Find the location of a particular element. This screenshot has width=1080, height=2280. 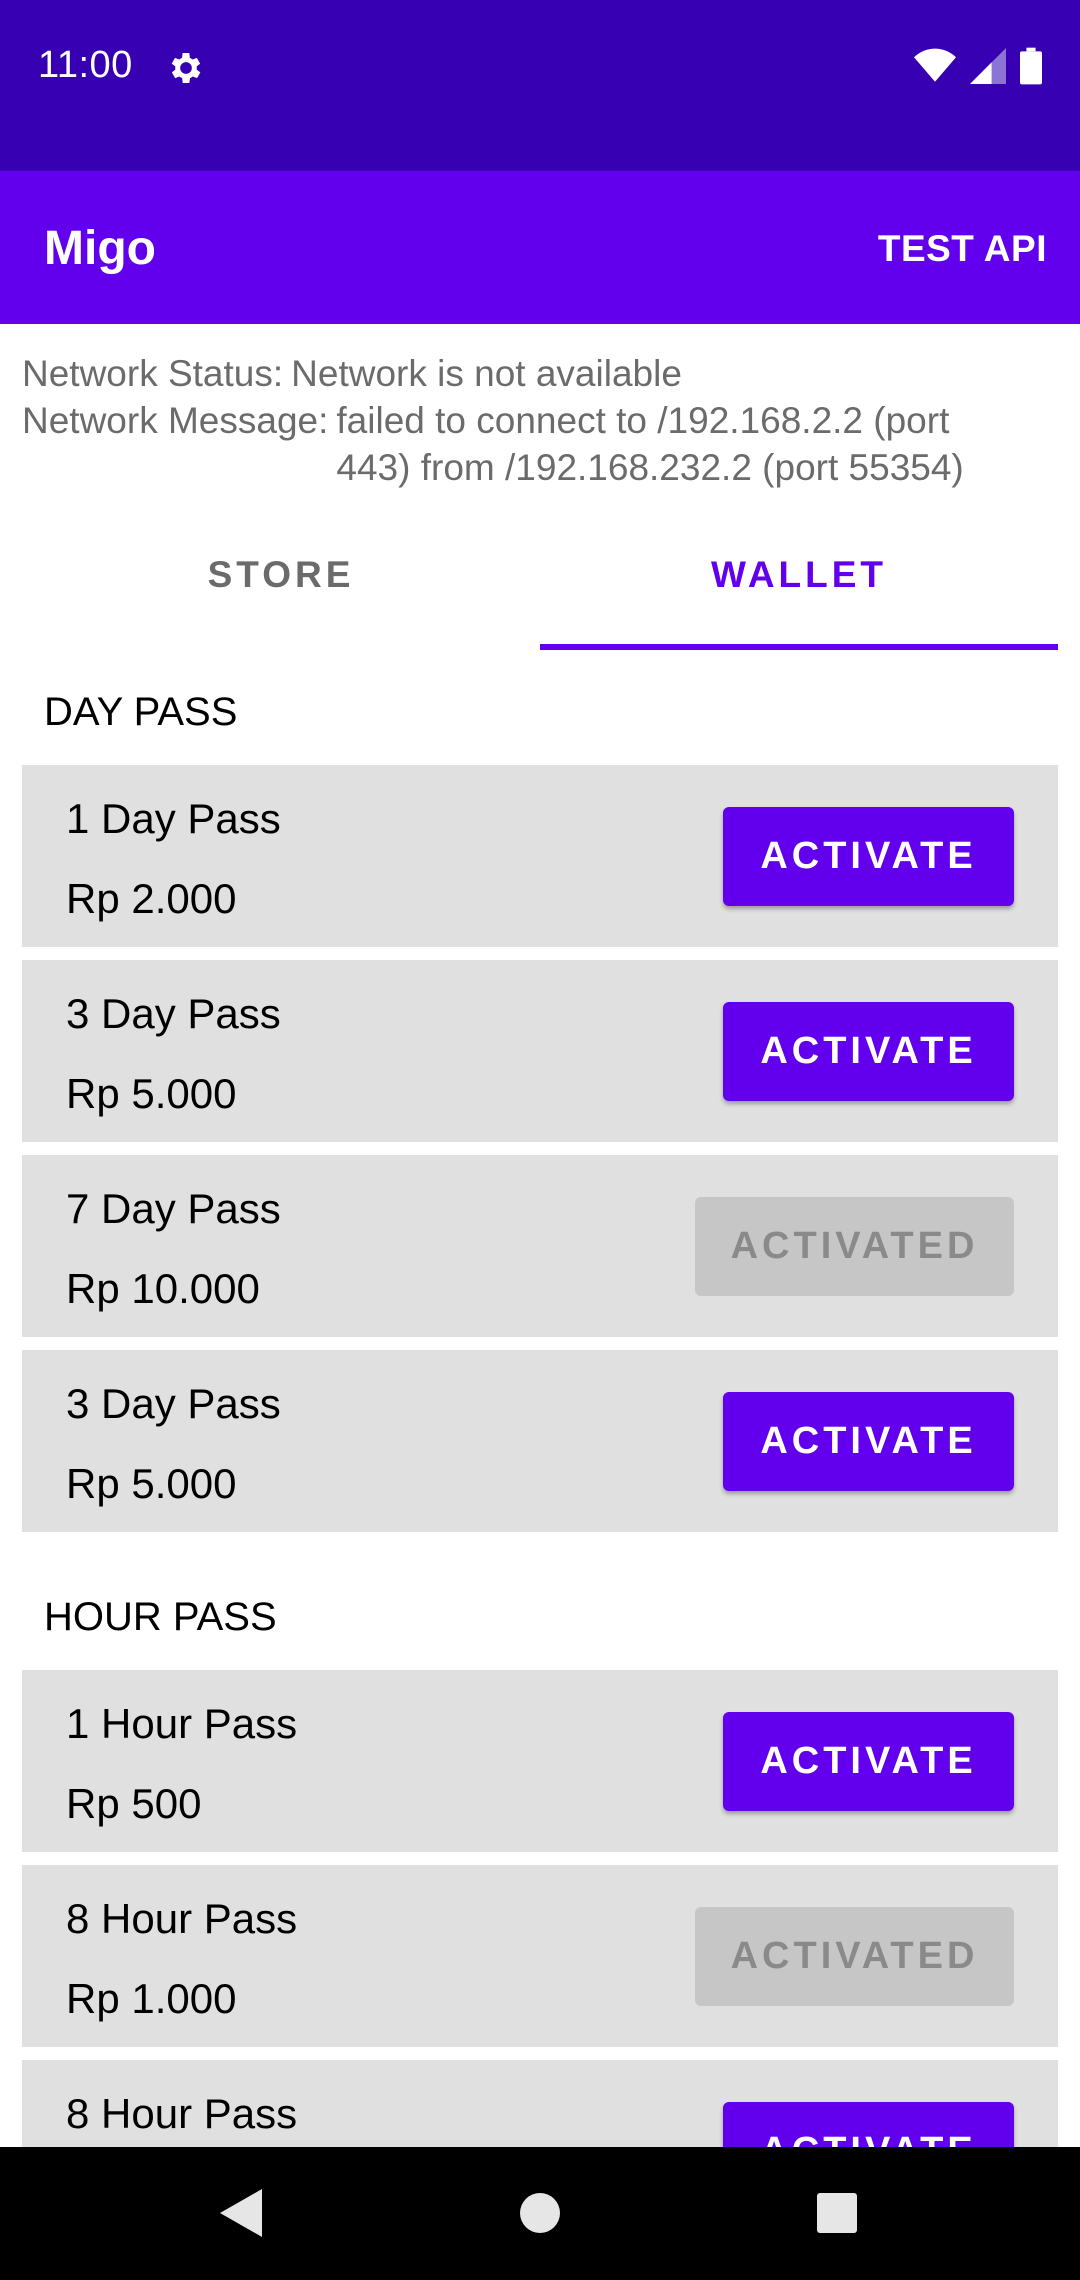

network-status-value: Network is not available is located at coordinates (486, 373).